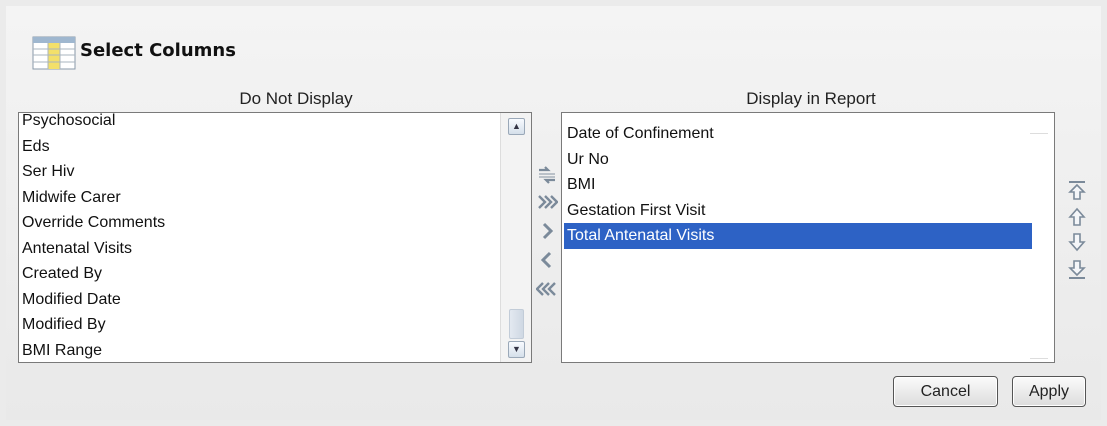 This screenshot has height=426, width=1107. Describe the element at coordinates (798, 236) in the screenshot. I see `list-item: Total Antenatal Visits` at that location.